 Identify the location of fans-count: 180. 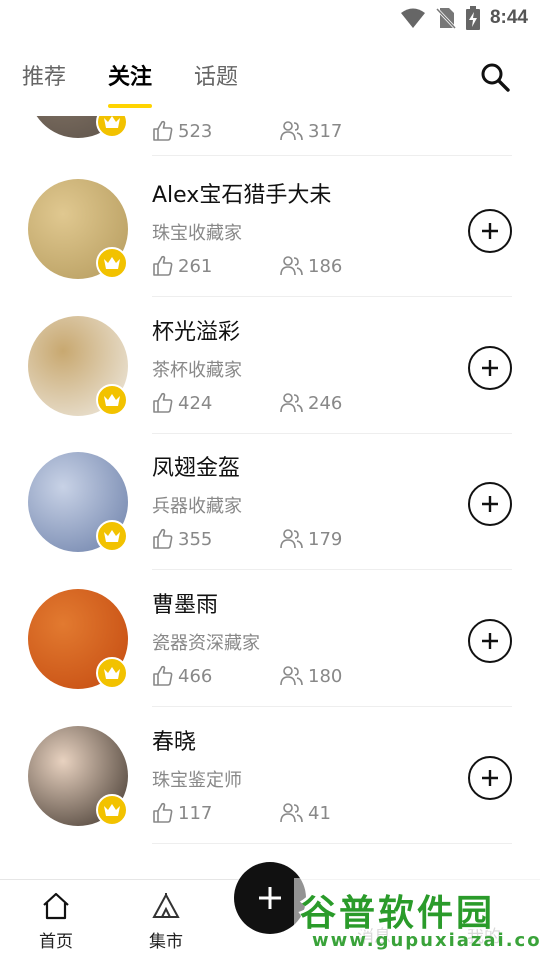
(325, 676).